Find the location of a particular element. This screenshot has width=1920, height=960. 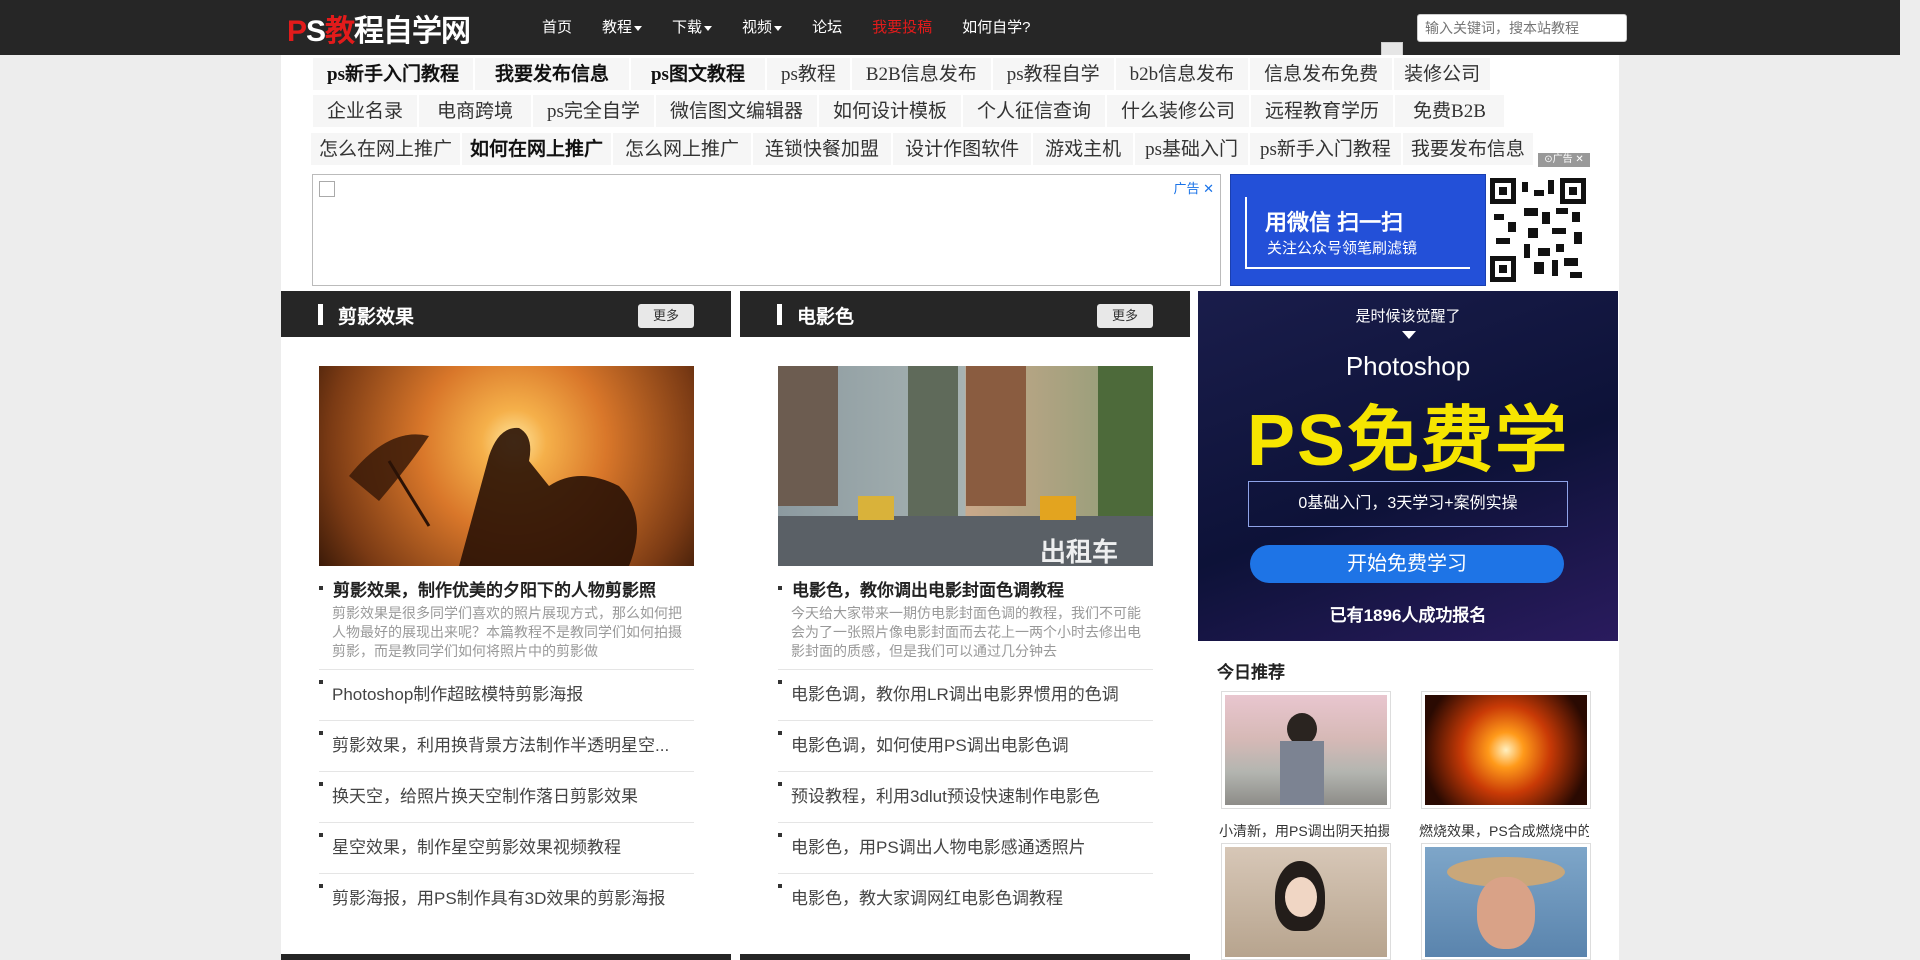

nav-video: 视频 is located at coordinates (762, 26).